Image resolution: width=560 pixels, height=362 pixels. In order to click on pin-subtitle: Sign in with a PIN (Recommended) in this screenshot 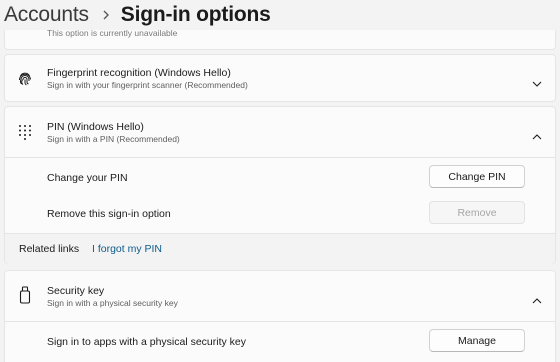, I will do `click(113, 139)`.